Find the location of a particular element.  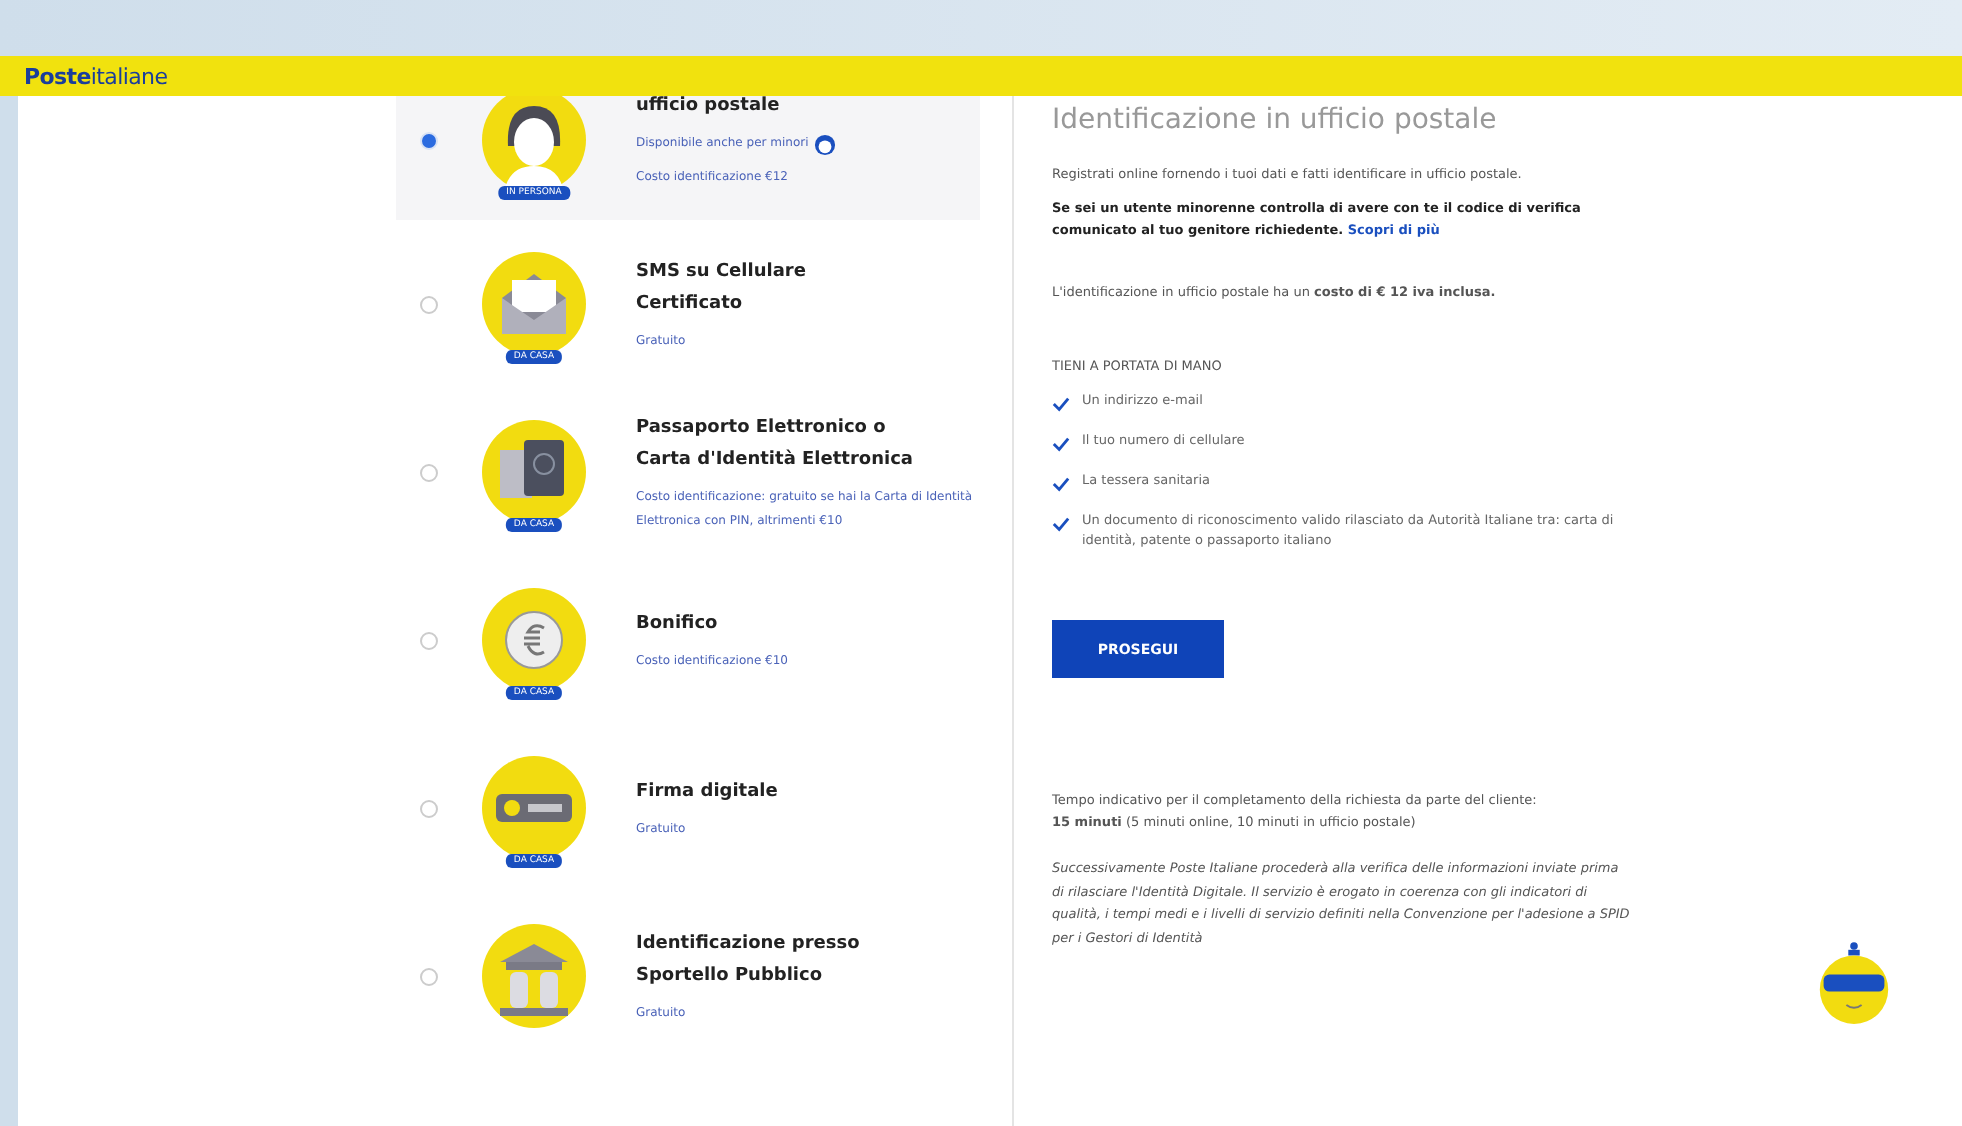

method-title: Passaporto Elettronico o Carta d'Identità Elettronica is located at coordinates (775, 444).